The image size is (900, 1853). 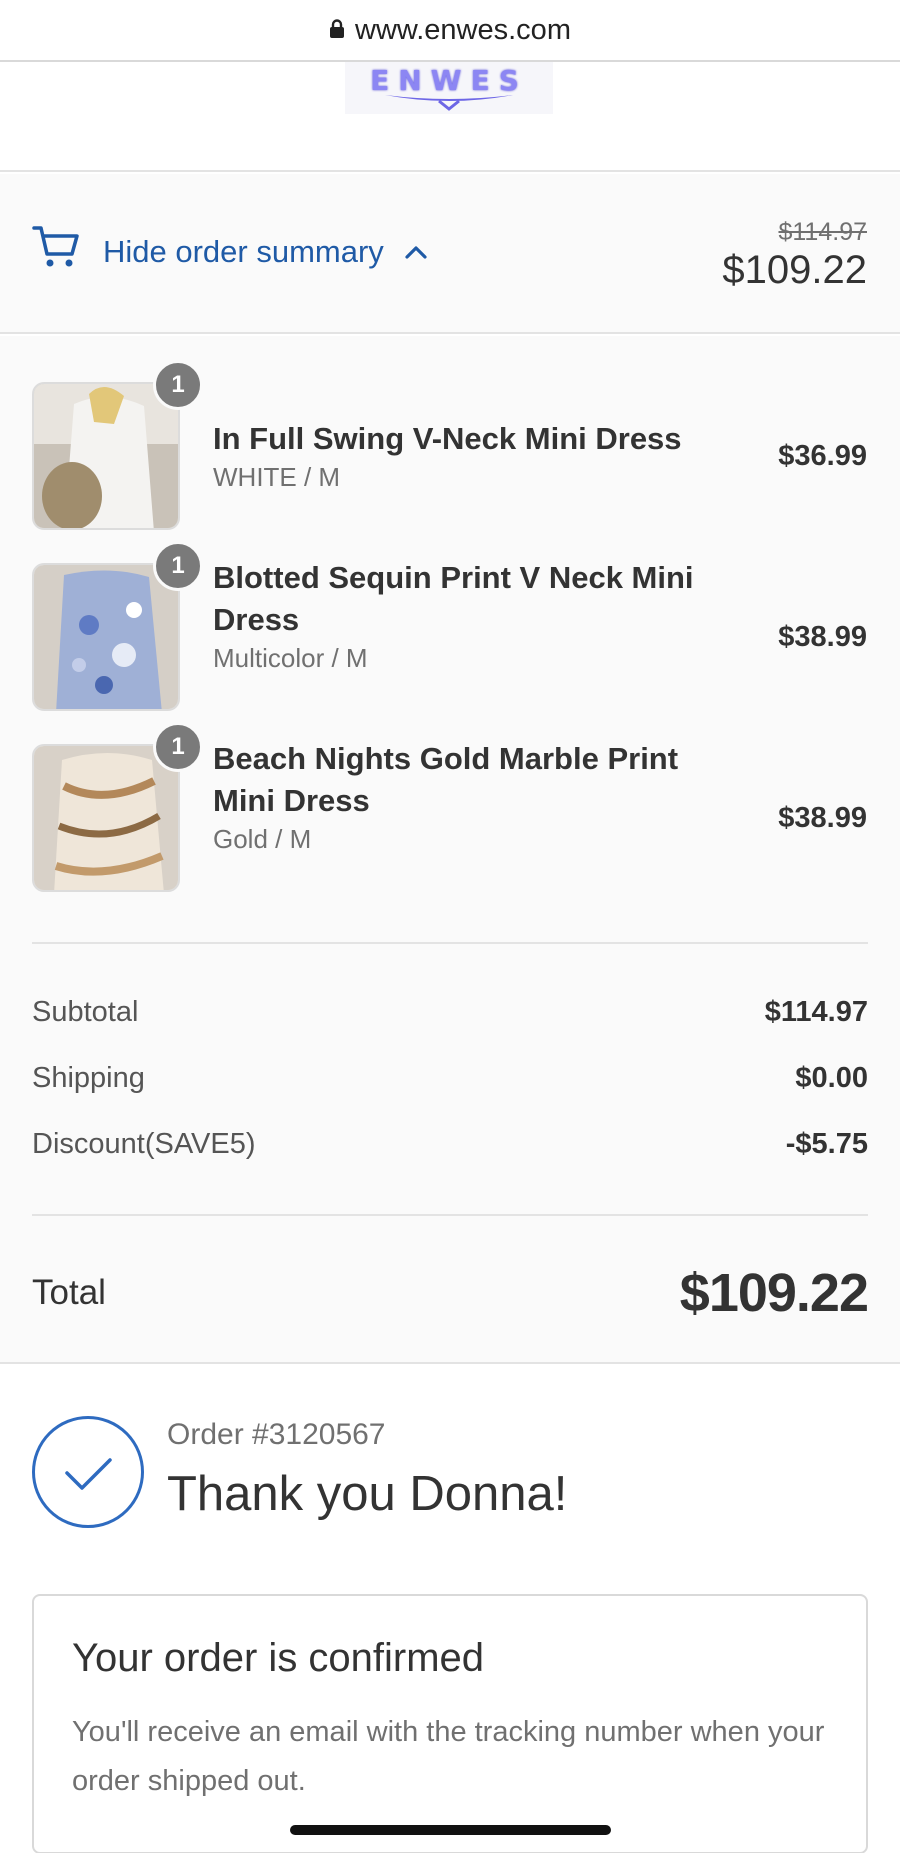 I want to click on logo-swoosh-icon, so click(x=449, y=103).